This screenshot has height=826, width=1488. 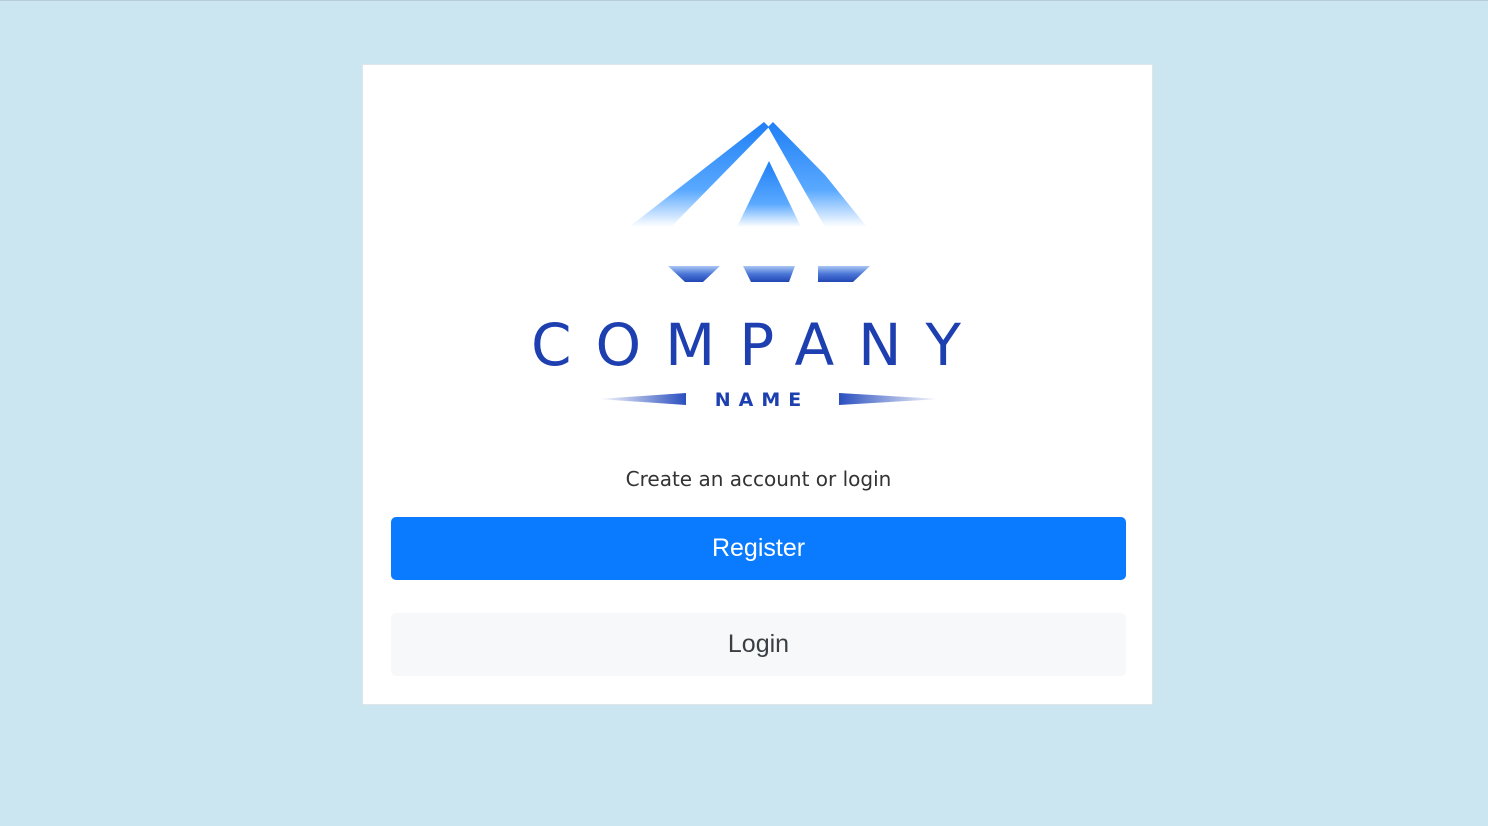 What do you see at coordinates (744, 0) in the screenshot?
I see `top-border` at bounding box center [744, 0].